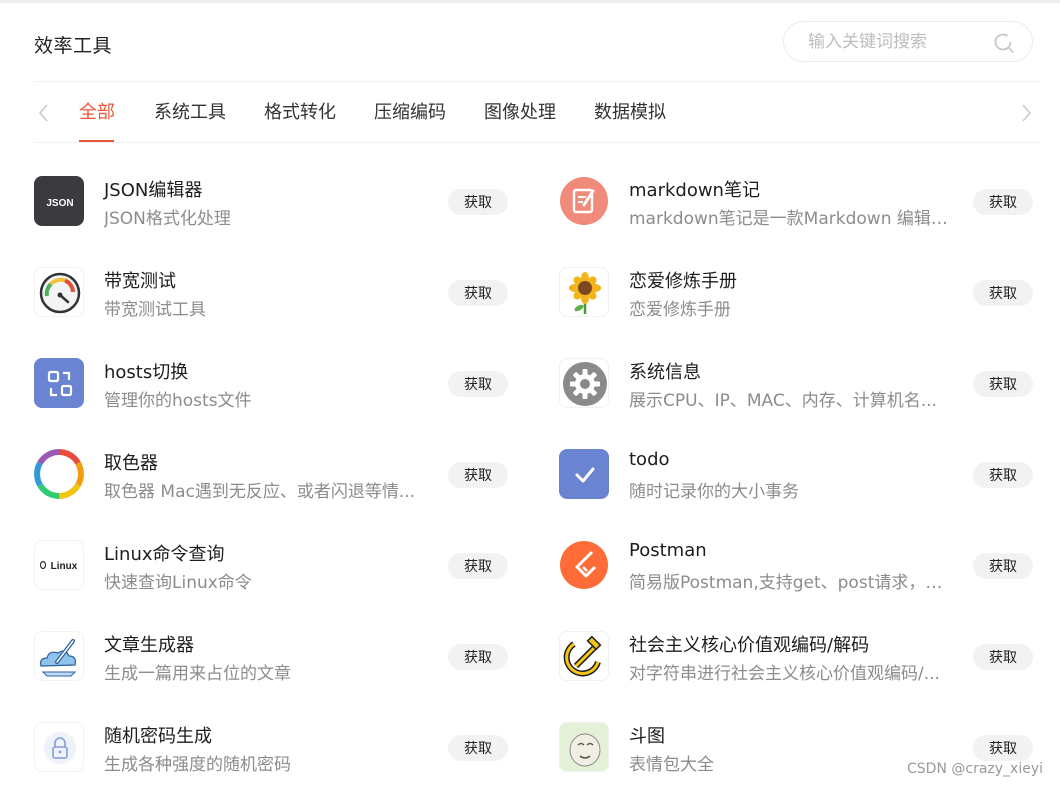 The height and width of the screenshot is (788, 1060). I want to click on postman-icon, so click(584, 565).